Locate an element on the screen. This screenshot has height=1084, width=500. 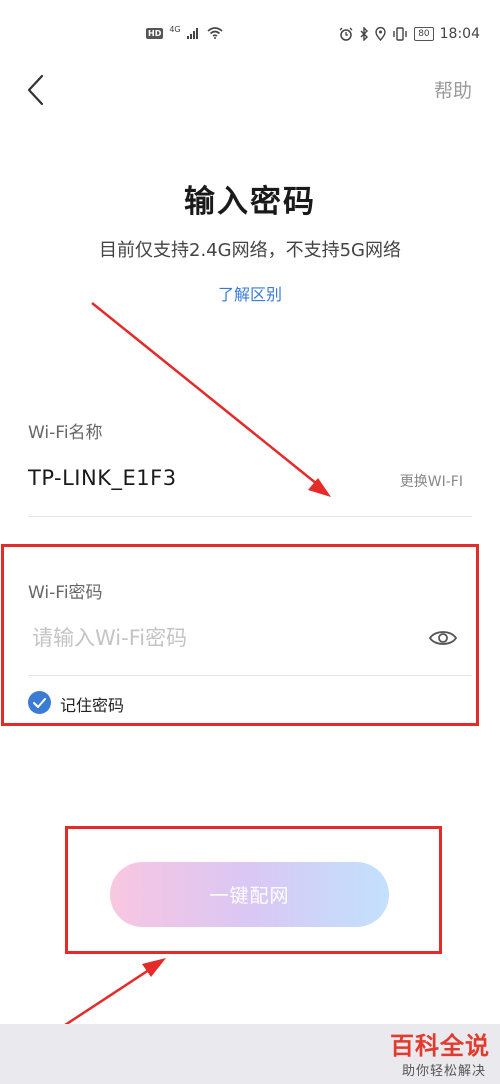
wifi-name-label: Wi-Fi名称 is located at coordinates (65, 433).